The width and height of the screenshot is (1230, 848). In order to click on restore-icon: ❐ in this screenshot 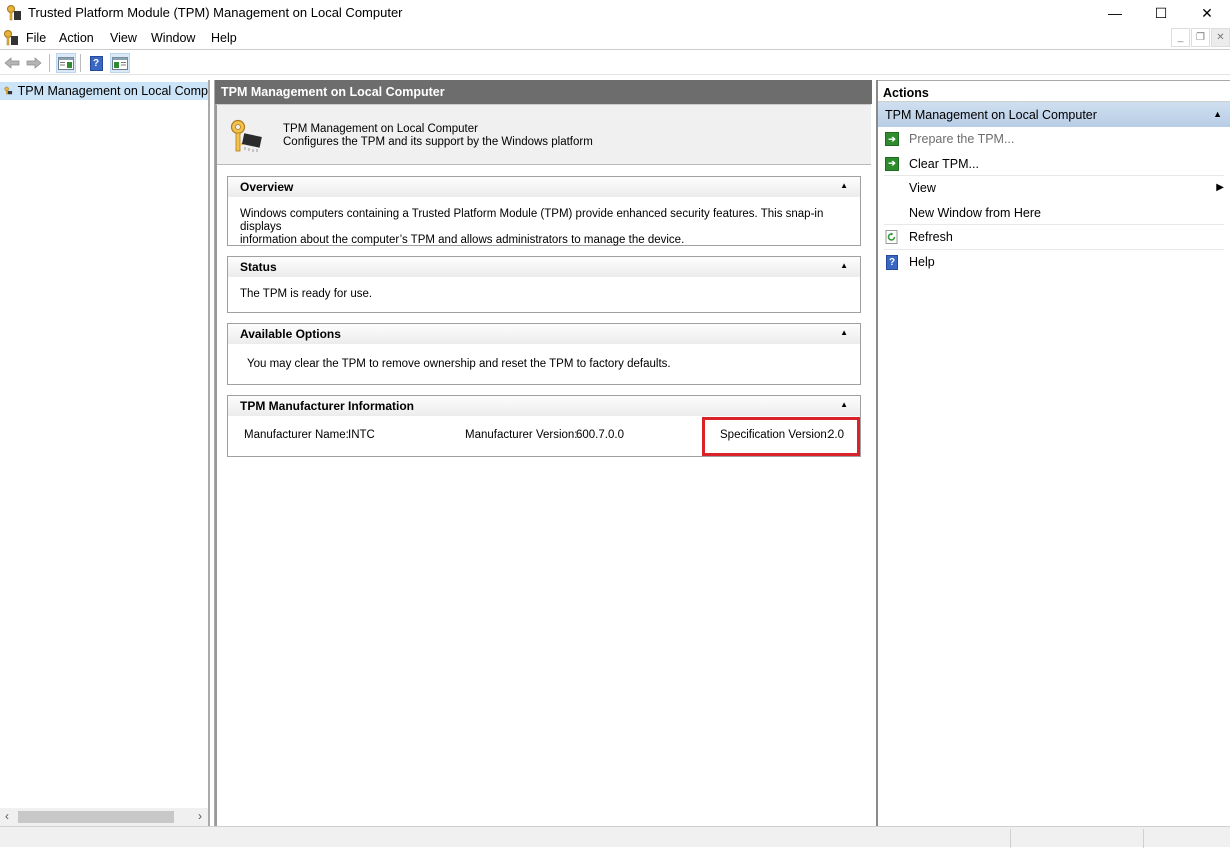, I will do `click(1200, 37)`.